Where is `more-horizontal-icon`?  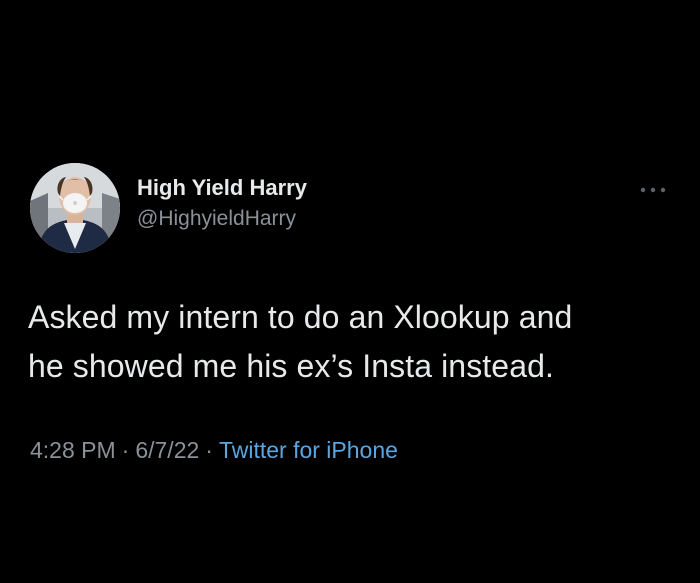
more-horizontal-icon is located at coordinates (653, 190).